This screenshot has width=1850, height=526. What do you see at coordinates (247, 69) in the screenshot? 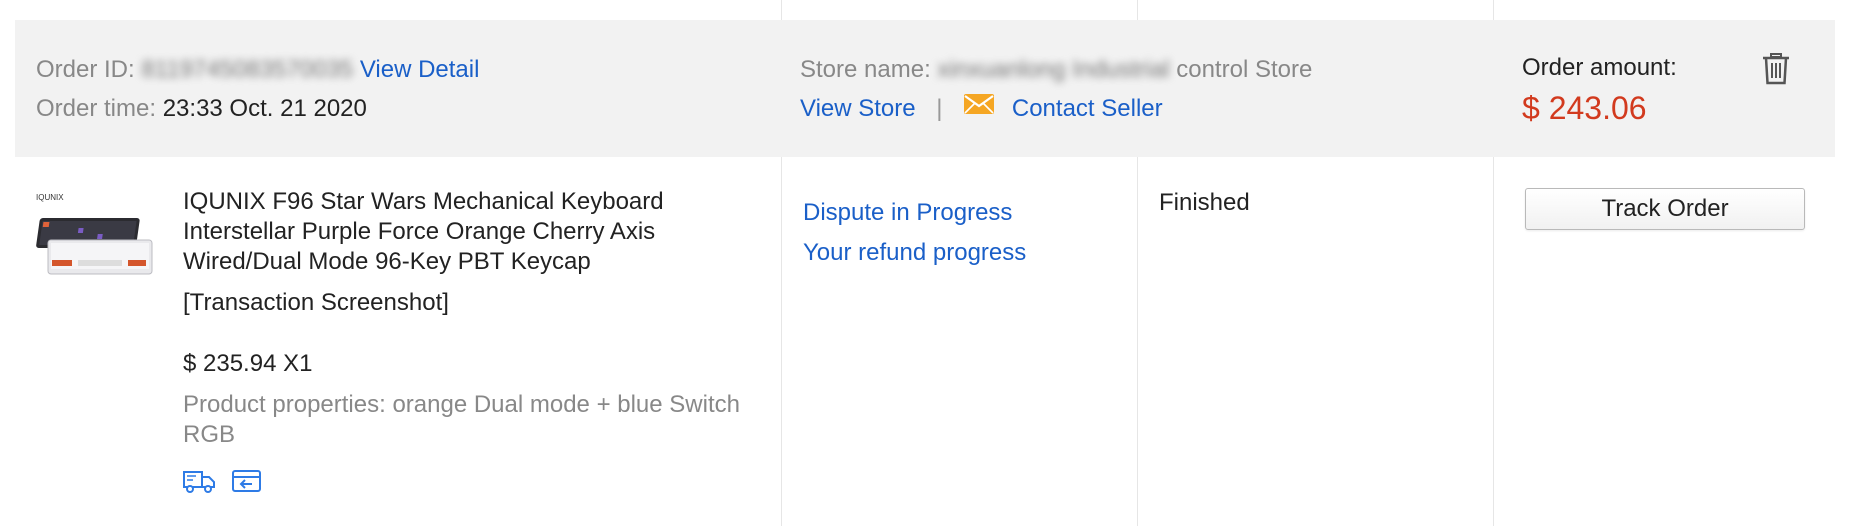
I see `order-id-value: 8119745083570035` at bounding box center [247, 69].